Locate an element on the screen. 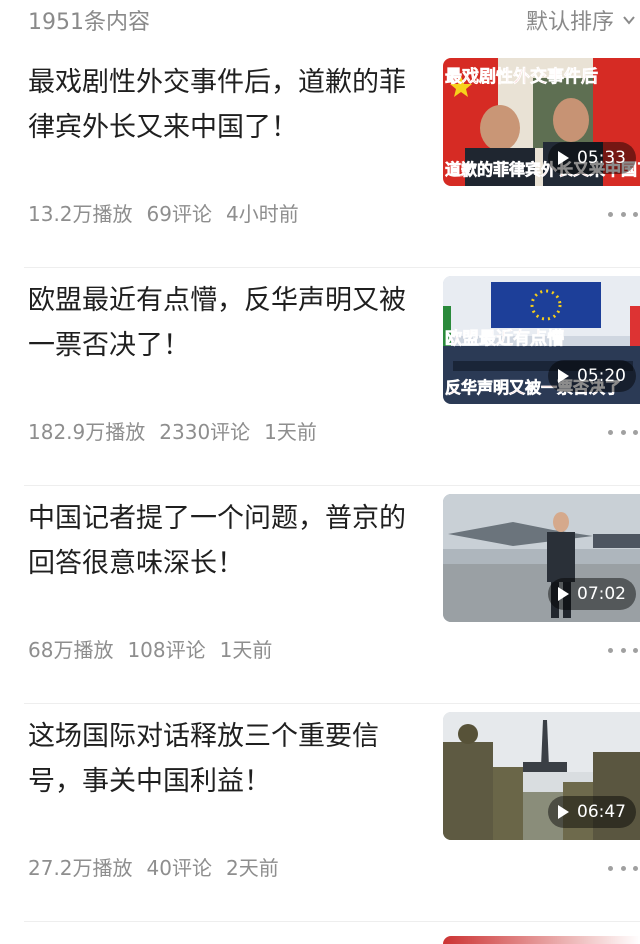 This screenshot has height=944, width=640. video-title: 这场国际对话释放三个重要信号，事关中国利益！ is located at coordinates (223, 759).